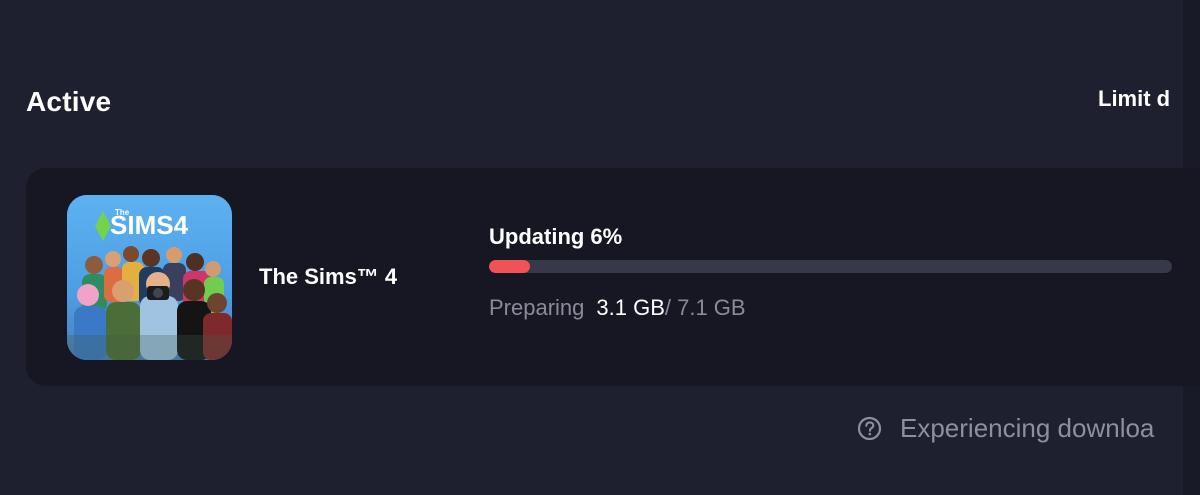 Image resolution: width=1200 pixels, height=495 pixels. I want to click on downloaded-size: 3.1 GB, so click(630, 307).